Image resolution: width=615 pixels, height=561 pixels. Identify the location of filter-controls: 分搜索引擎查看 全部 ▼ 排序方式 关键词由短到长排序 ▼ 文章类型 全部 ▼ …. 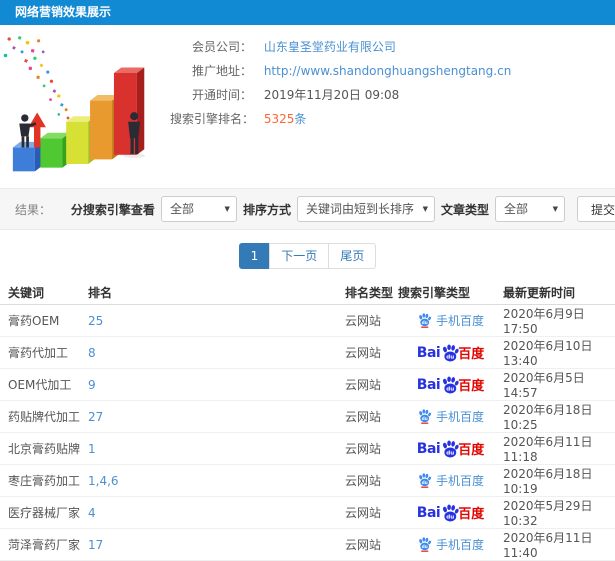
(343, 209).